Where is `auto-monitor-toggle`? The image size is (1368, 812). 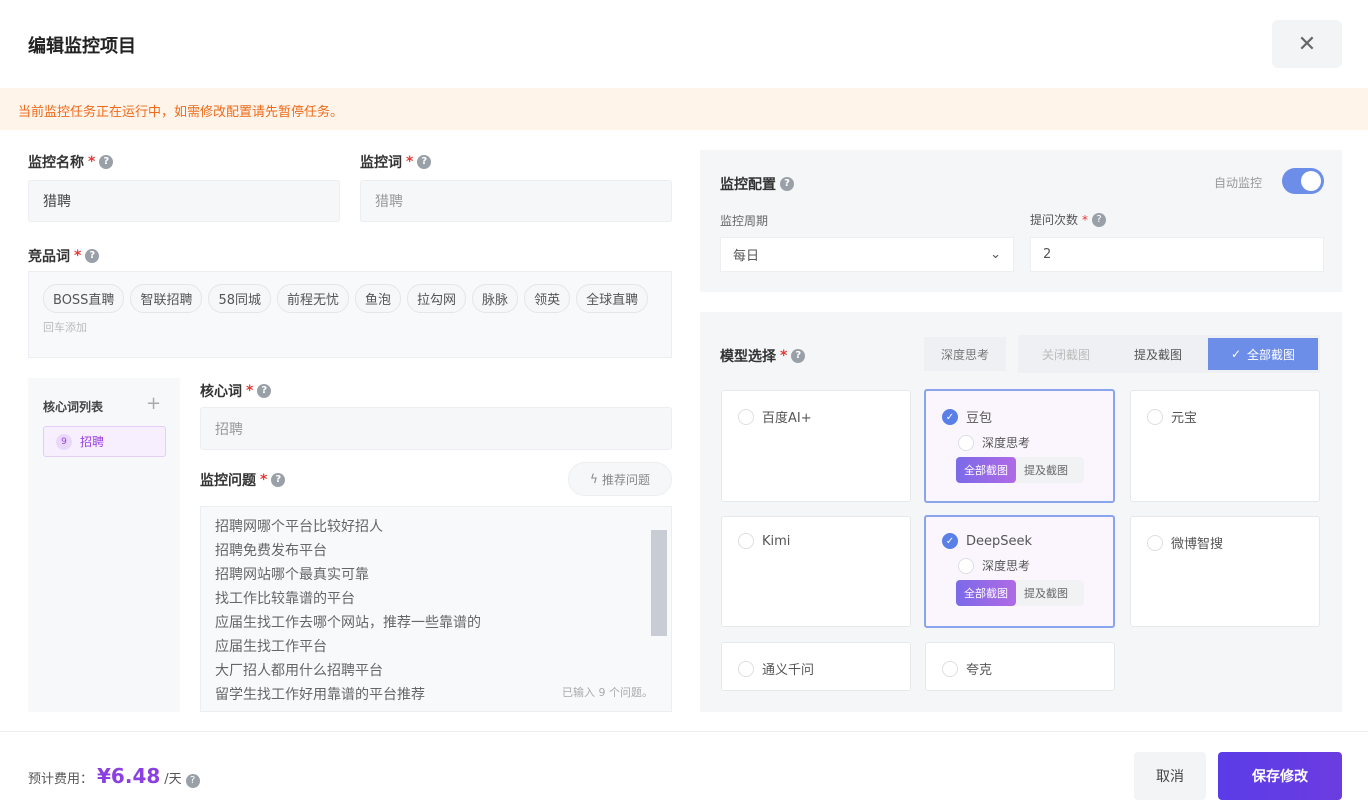 auto-monitor-toggle is located at coordinates (1303, 181).